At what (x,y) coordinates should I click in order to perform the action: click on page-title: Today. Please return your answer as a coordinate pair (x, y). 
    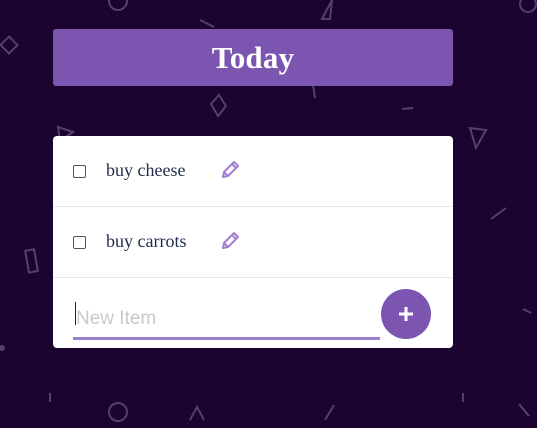
    Looking at the image, I should click on (253, 57).